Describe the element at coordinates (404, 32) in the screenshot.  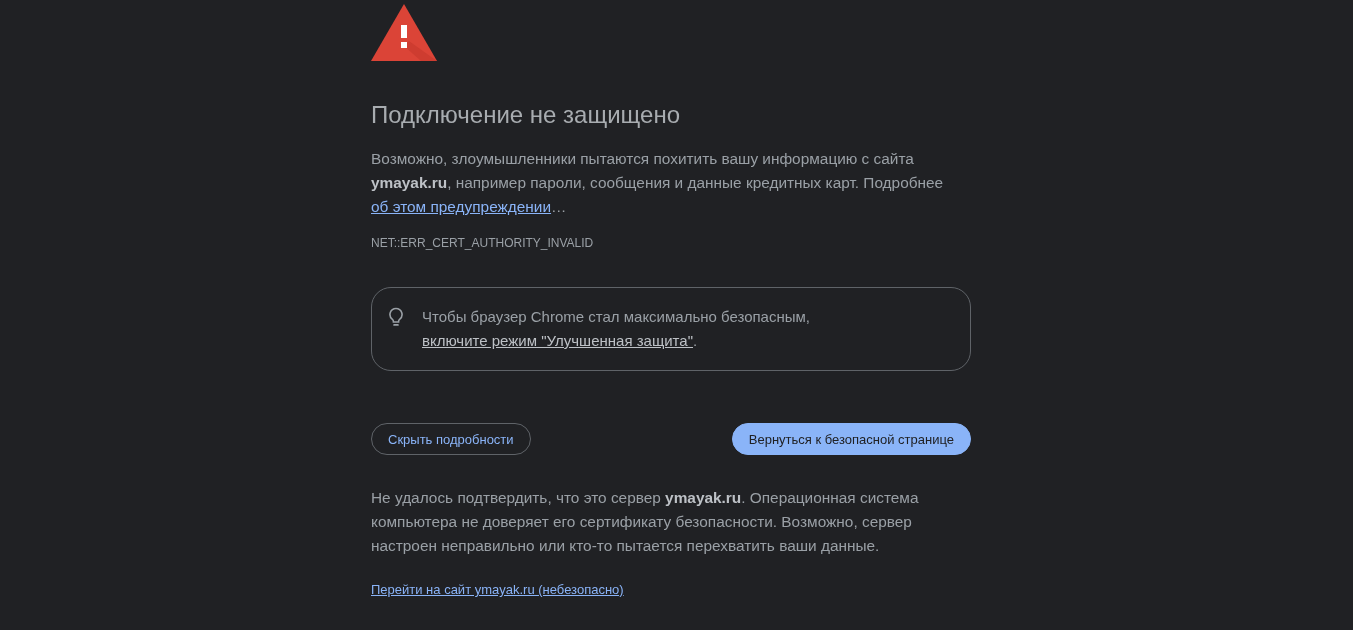
I see `warning-triangle-icon` at that location.